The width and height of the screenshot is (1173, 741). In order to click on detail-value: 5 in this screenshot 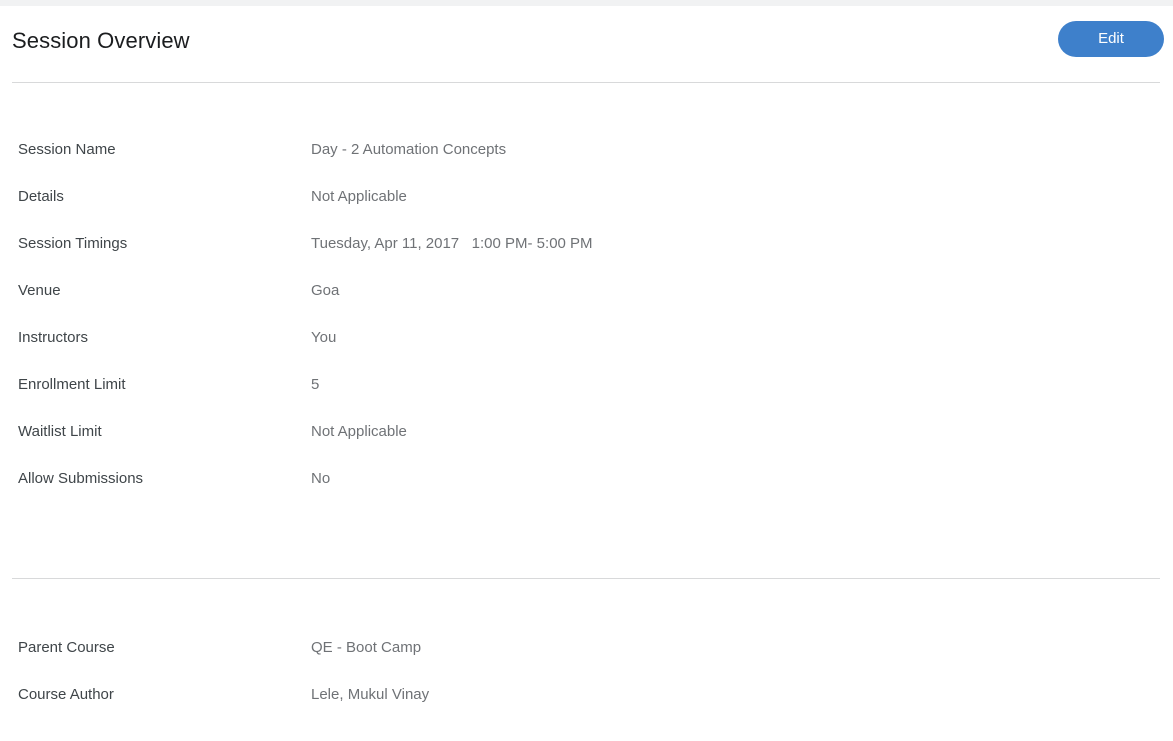, I will do `click(315, 384)`.